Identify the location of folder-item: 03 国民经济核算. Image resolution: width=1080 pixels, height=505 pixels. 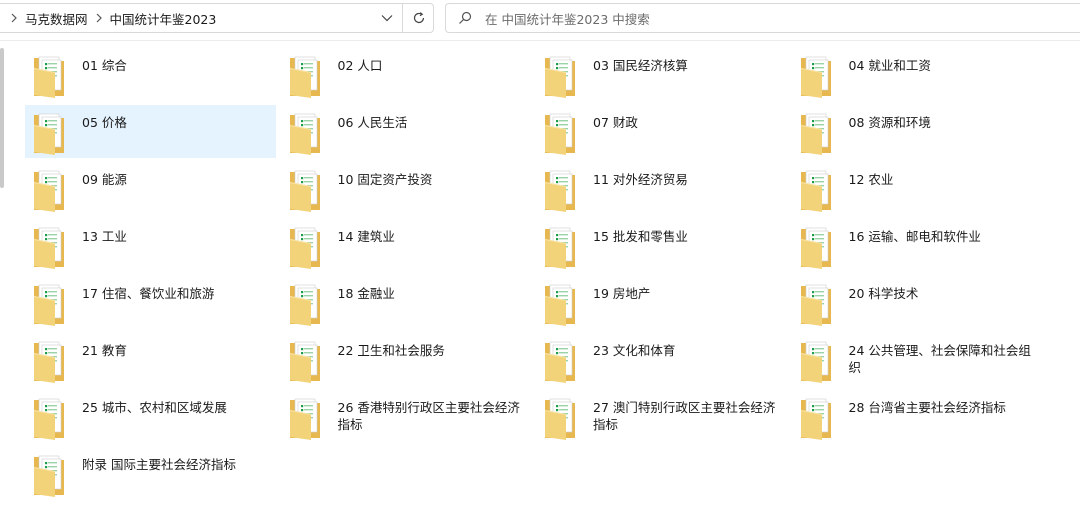
(661, 74).